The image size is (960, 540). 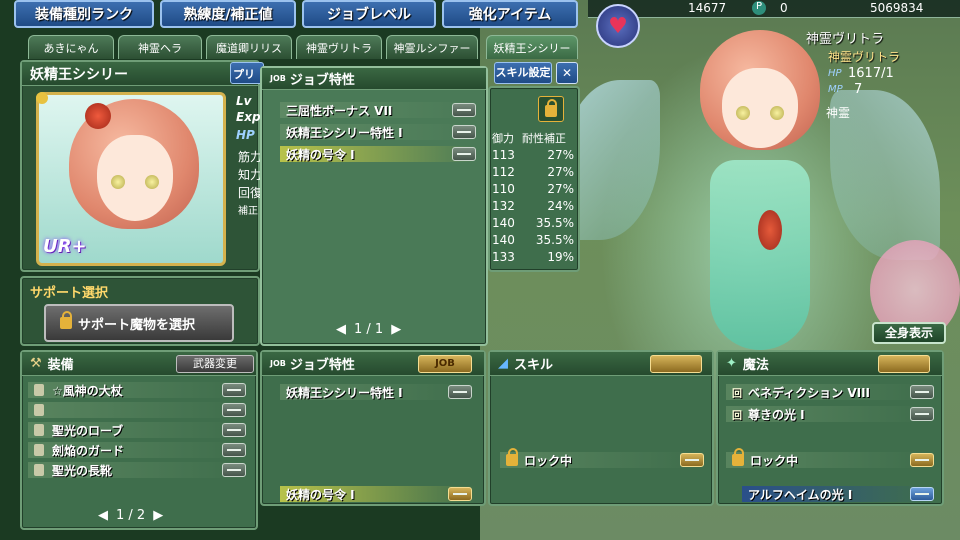 What do you see at coordinates (551, 109) in the screenshot?
I see `unlock-icon` at bounding box center [551, 109].